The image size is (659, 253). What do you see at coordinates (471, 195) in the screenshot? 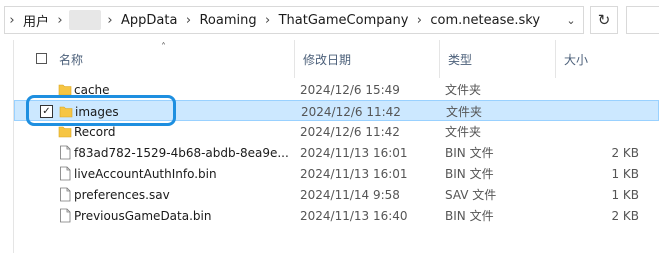
I see `file-type: SAV 文件` at bounding box center [471, 195].